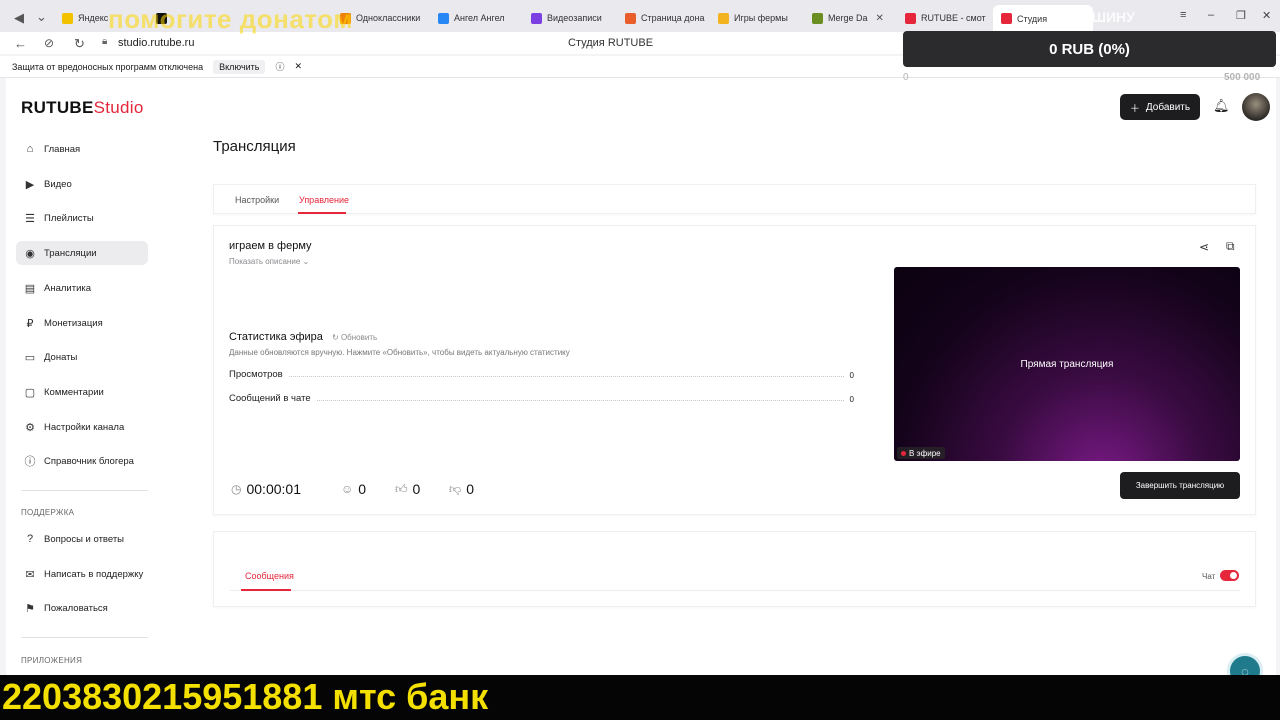 The image size is (1280, 720). I want to click on close-tab-icon: ✕, so click(880, 18).